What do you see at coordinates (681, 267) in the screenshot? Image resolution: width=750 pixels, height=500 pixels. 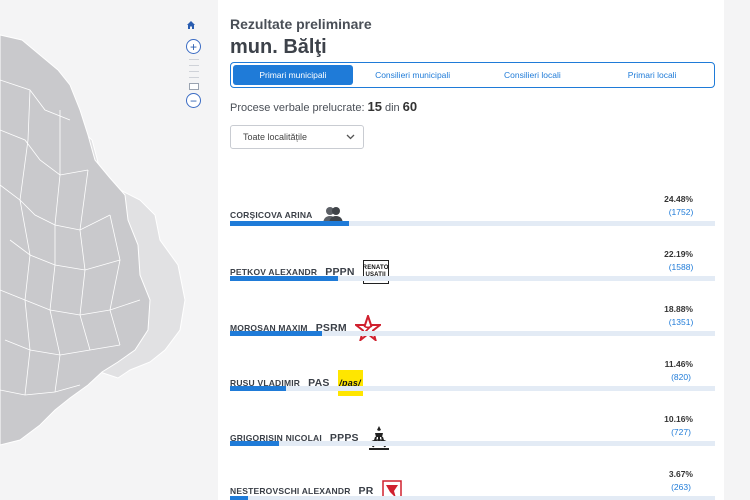 I see `candidate-votes: (1588)` at bounding box center [681, 267].